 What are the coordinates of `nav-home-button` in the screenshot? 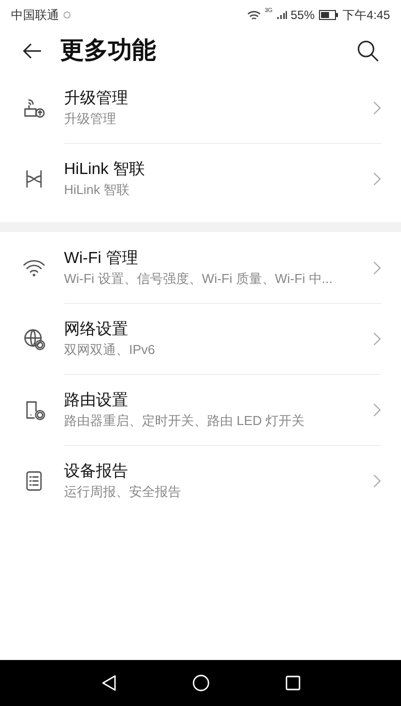 It's located at (200, 683).